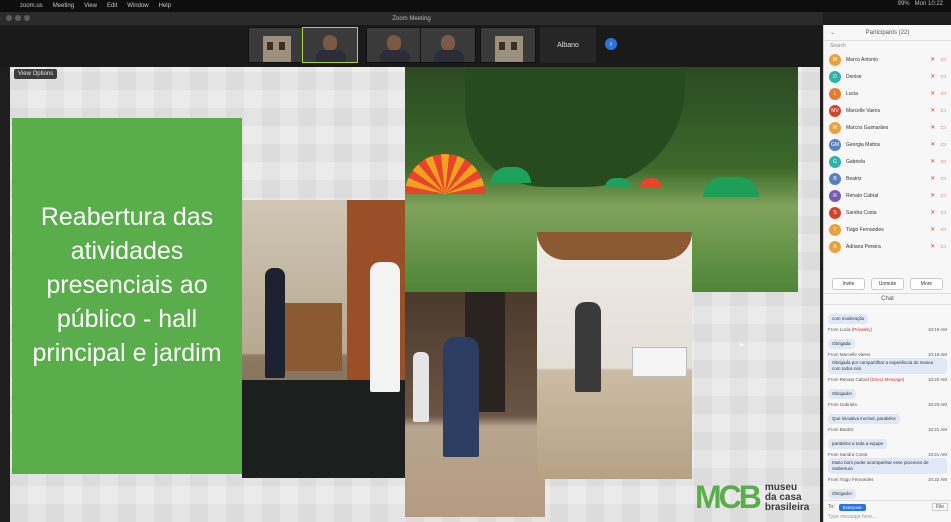 This screenshot has width=951, height=522. Describe the element at coordinates (112, 6) in the screenshot. I see `menu-edit: Edit` at that location.